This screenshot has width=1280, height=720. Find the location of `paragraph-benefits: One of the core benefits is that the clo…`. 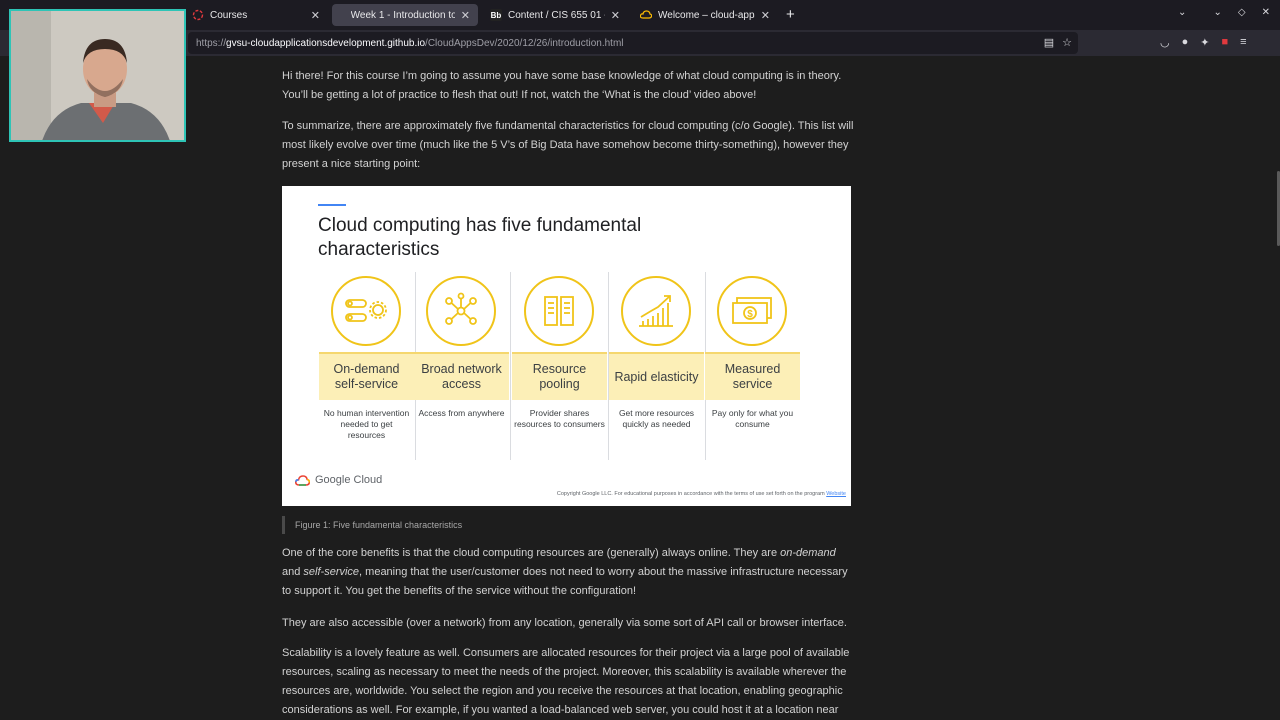

paragraph-benefits: One of the core benefits is that the clo… is located at coordinates (565, 572).